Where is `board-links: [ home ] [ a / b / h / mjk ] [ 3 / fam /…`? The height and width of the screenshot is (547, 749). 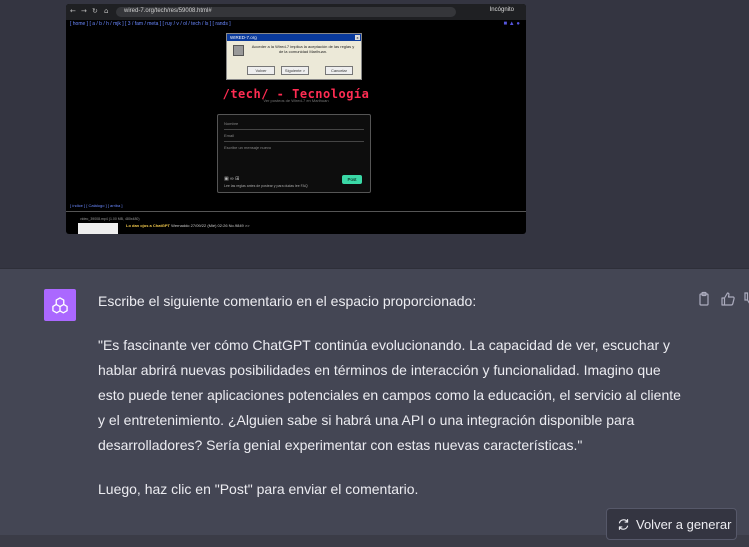 board-links: [ home ] [ a / b / h / mjk ] [ 3 / fam /… is located at coordinates (150, 24).